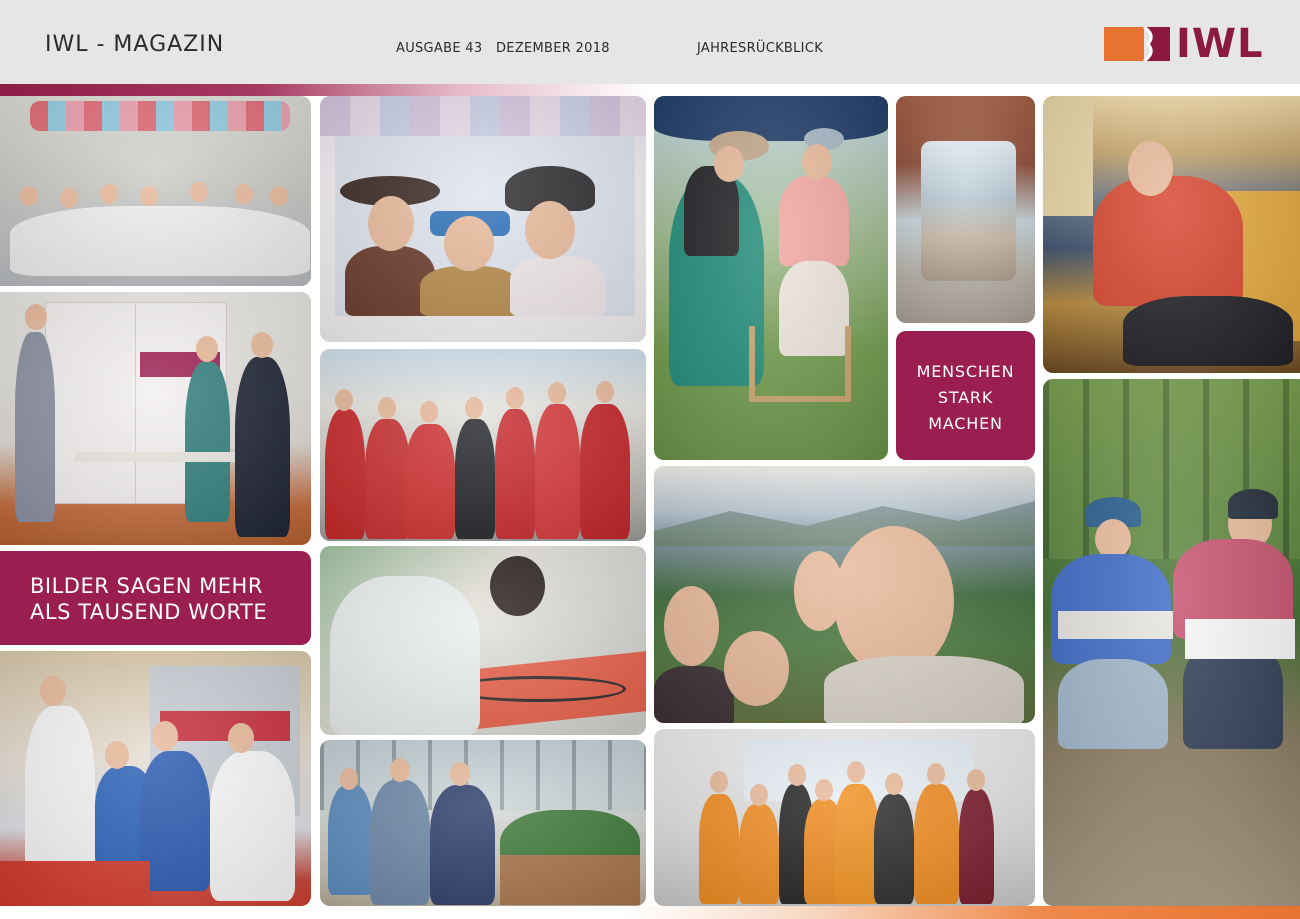 The height and width of the screenshot is (919, 1300). What do you see at coordinates (771, 278) in the screenshot?
I see `photo-summer-hats` at bounding box center [771, 278].